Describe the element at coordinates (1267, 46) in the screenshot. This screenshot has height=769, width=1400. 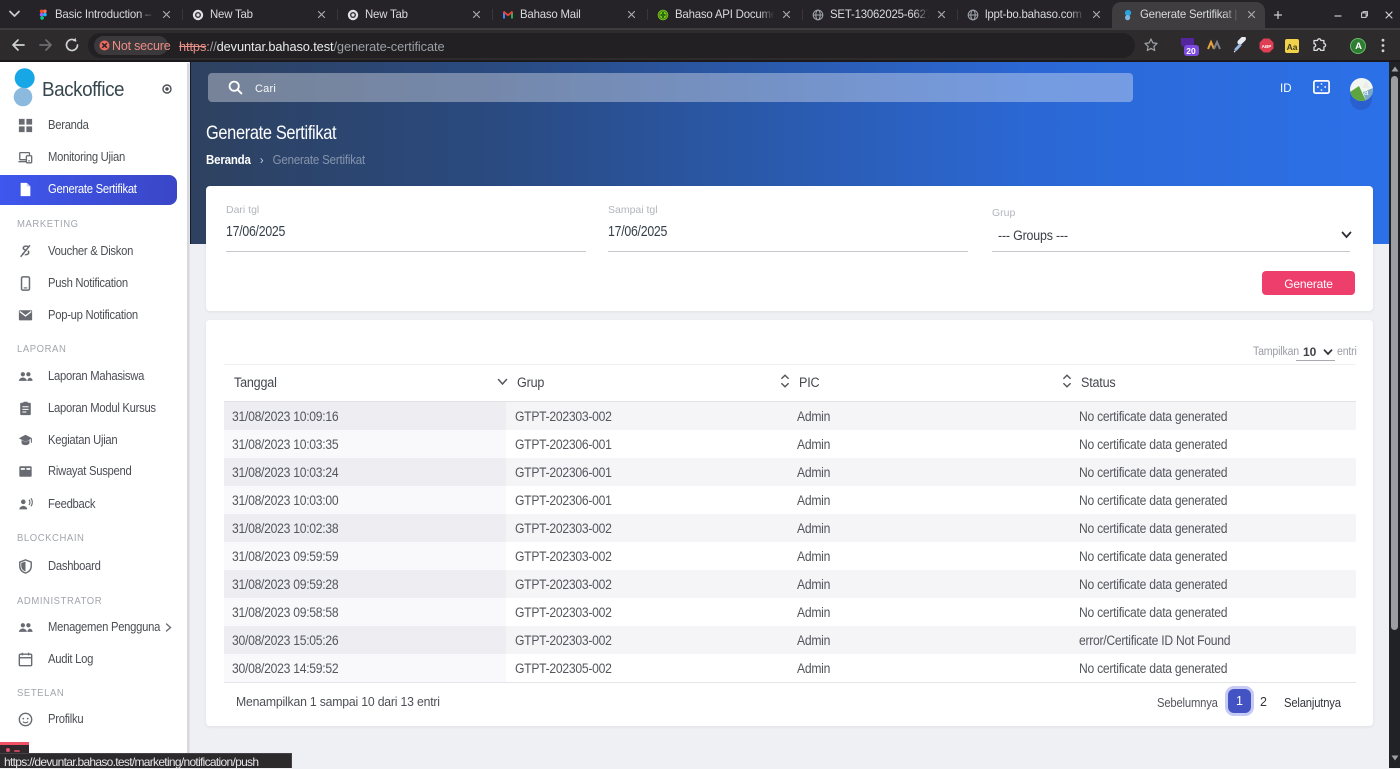
I see `svg-text: ABP` at that location.